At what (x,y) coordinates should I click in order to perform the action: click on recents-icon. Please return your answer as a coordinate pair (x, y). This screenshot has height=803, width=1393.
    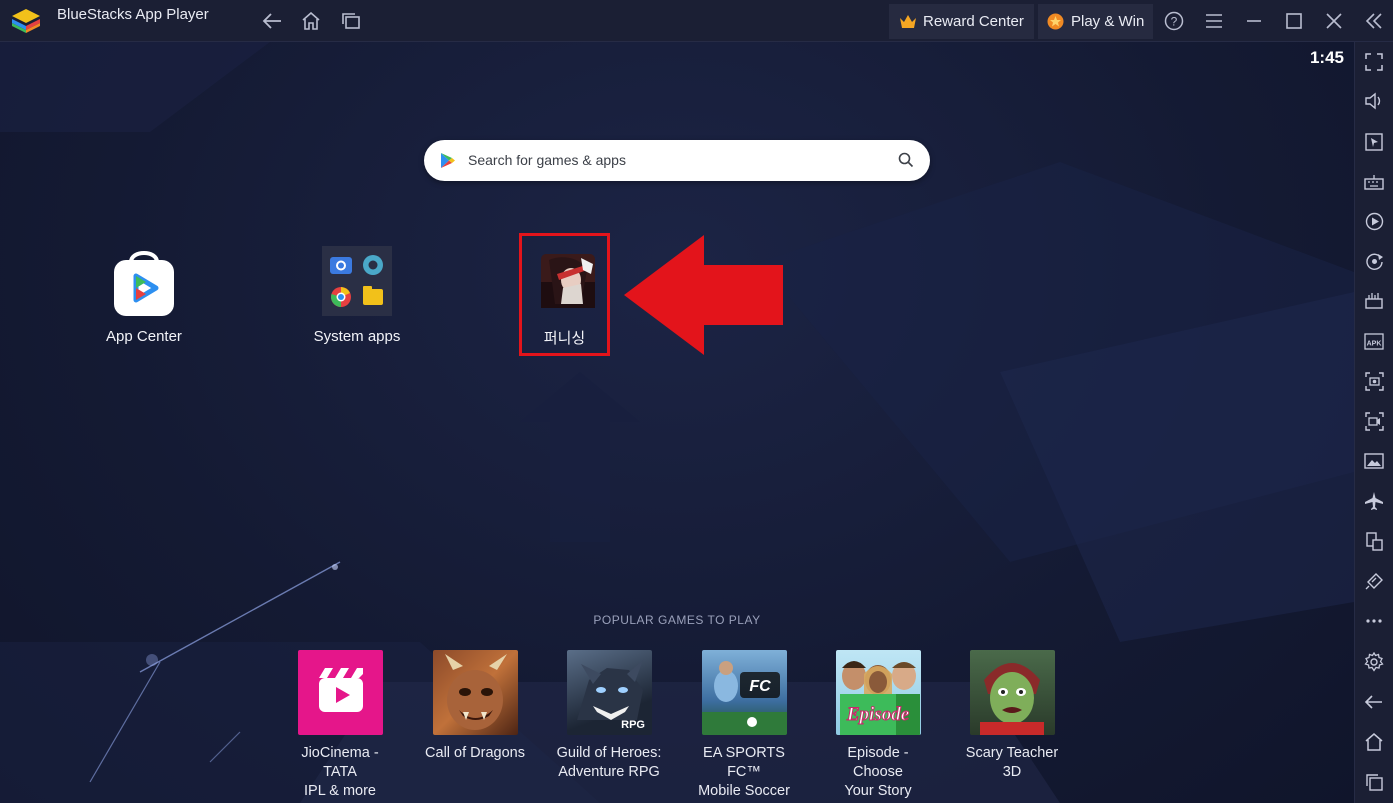
    Looking at the image, I should click on (1374, 782).